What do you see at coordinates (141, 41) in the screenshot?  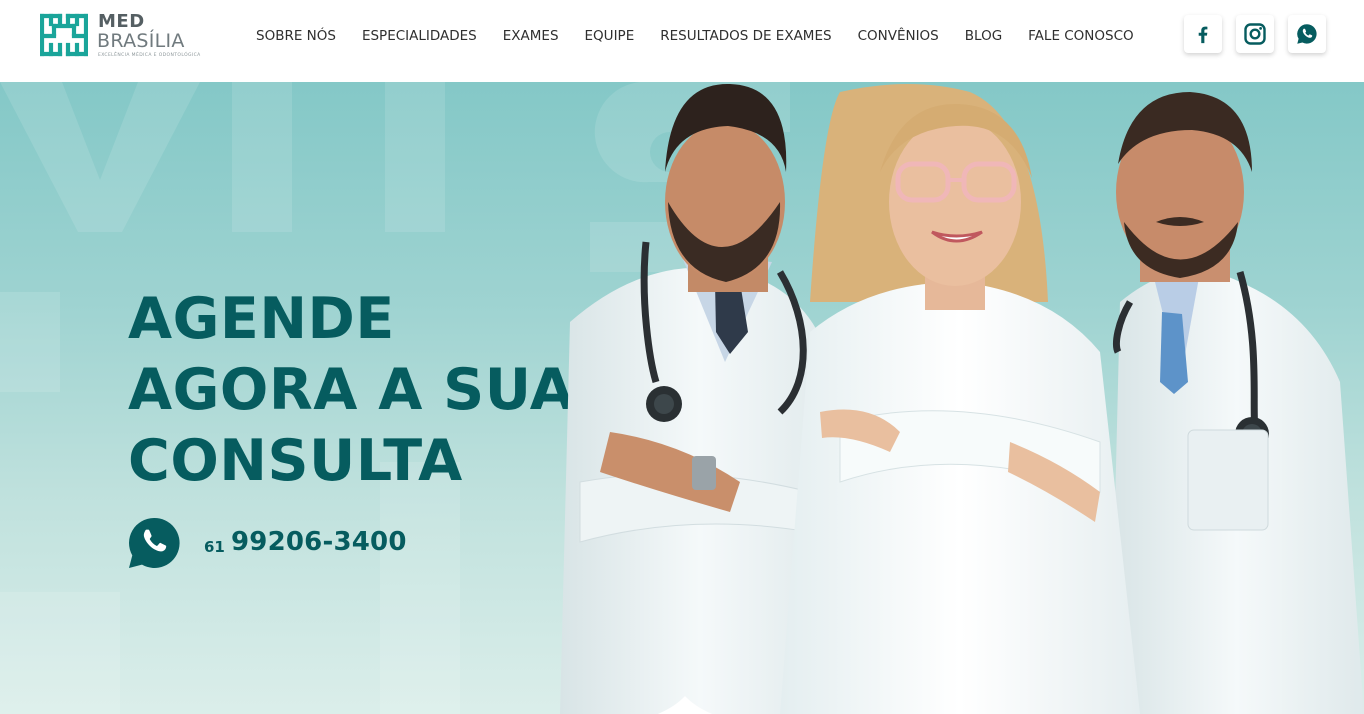 I see `logo-name-brasilia: BRASÍLIA` at bounding box center [141, 41].